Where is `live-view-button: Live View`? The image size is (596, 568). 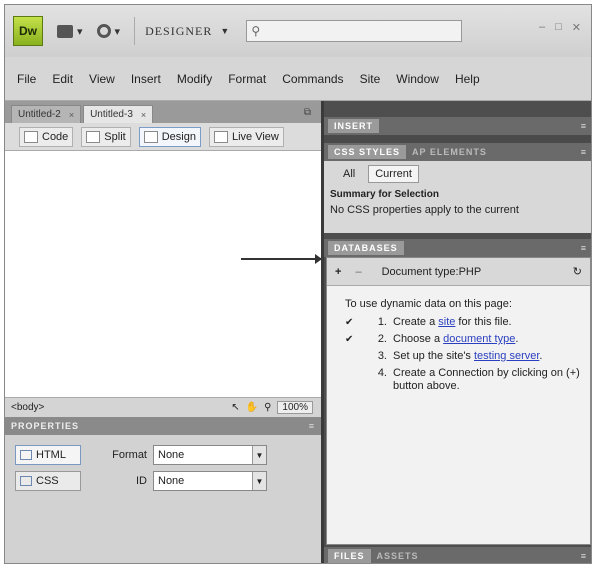 live-view-button: Live View is located at coordinates (246, 136).